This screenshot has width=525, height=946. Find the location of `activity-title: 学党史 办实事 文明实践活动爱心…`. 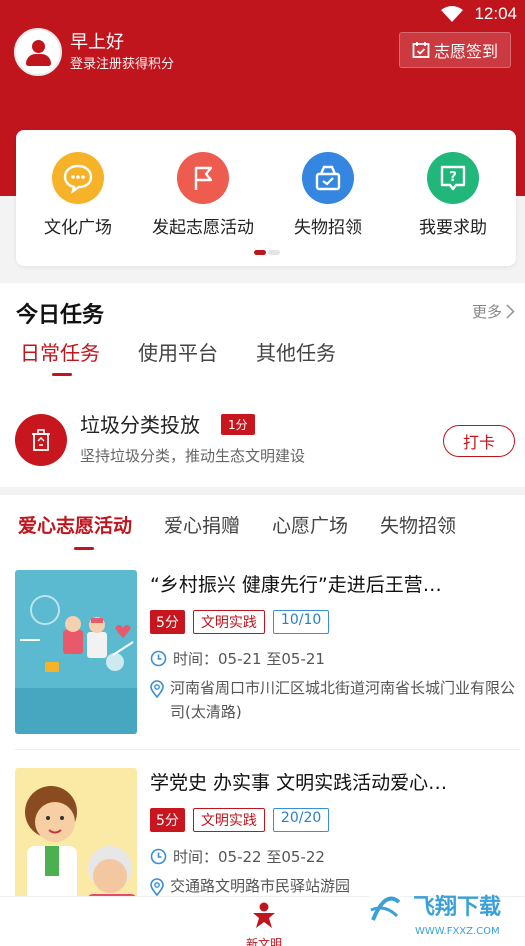

activity-title: 学党史 办实事 文明实践活动爱心… is located at coordinates (299, 783).